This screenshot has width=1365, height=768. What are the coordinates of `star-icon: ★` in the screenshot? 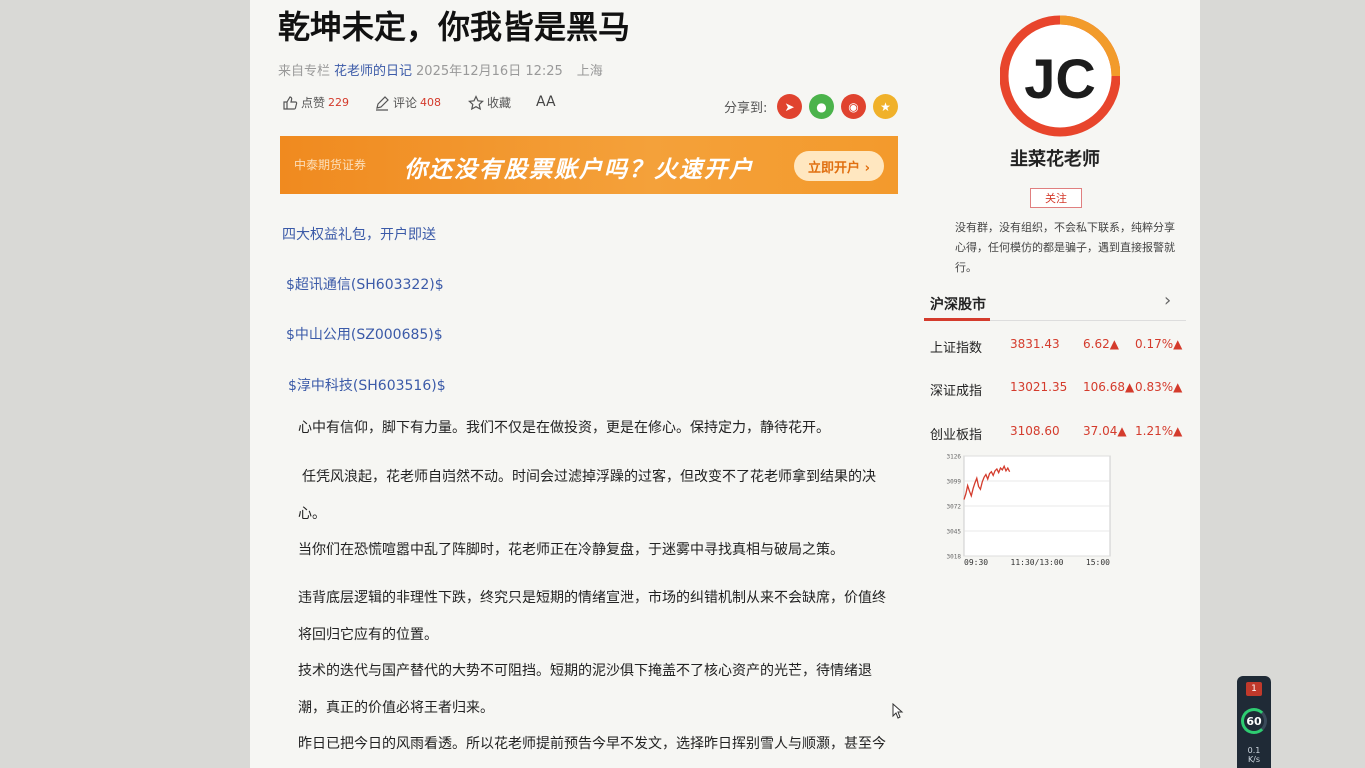 It's located at (885, 106).